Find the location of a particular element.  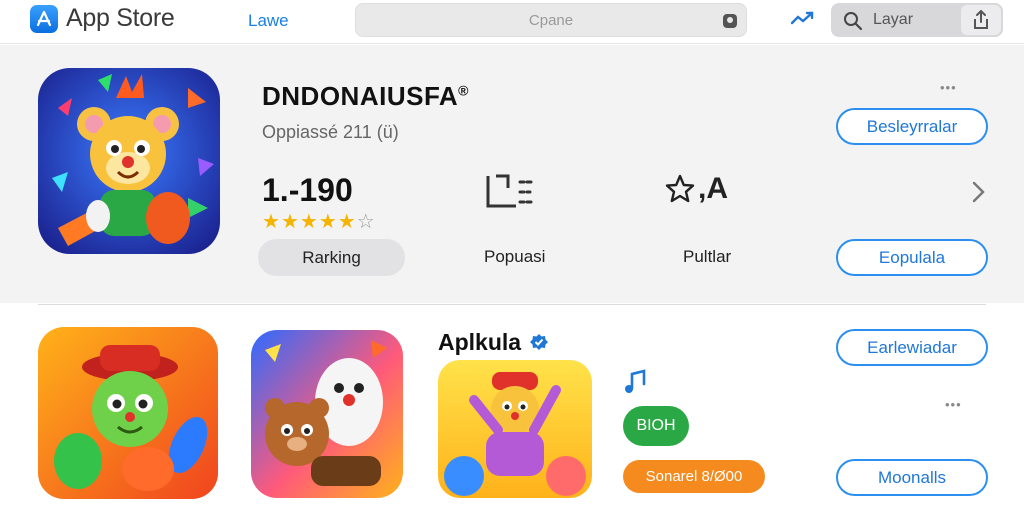

featured-app-title: DNDONAIUSFA® is located at coordinates (365, 96).